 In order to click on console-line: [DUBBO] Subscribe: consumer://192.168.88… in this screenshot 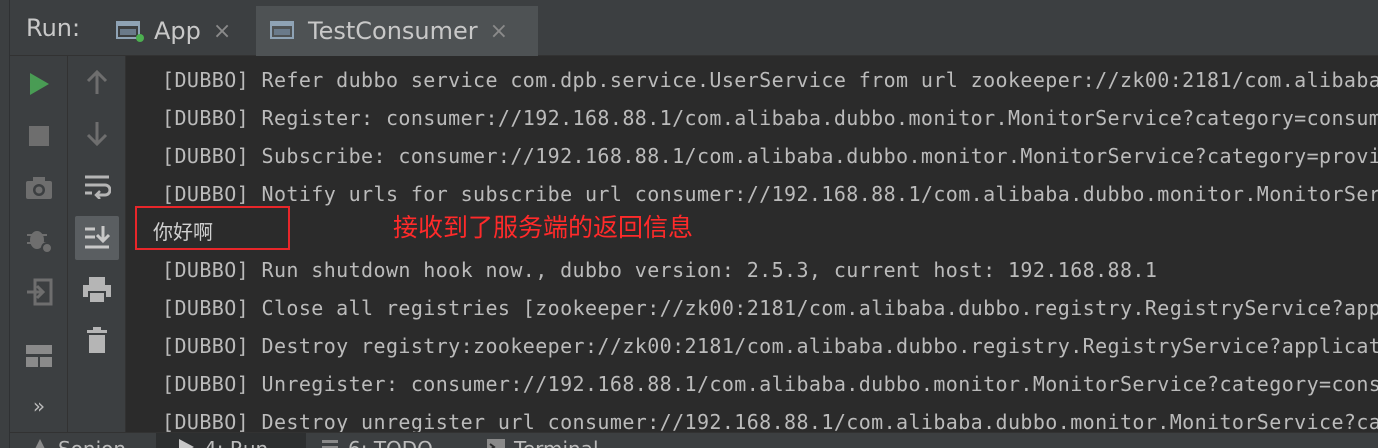, I will do `click(770, 156)`.